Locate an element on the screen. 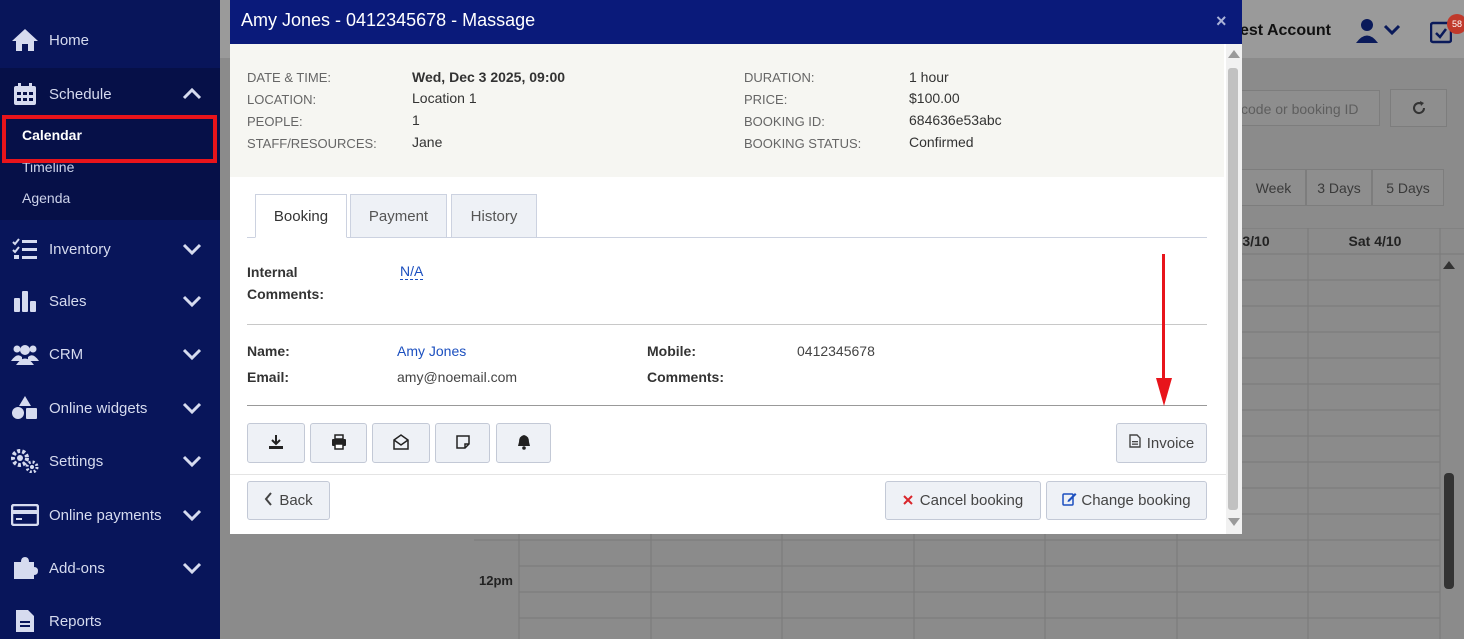 This screenshot has width=1464, height=639. puzzle-icon is located at coordinates (25, 568).